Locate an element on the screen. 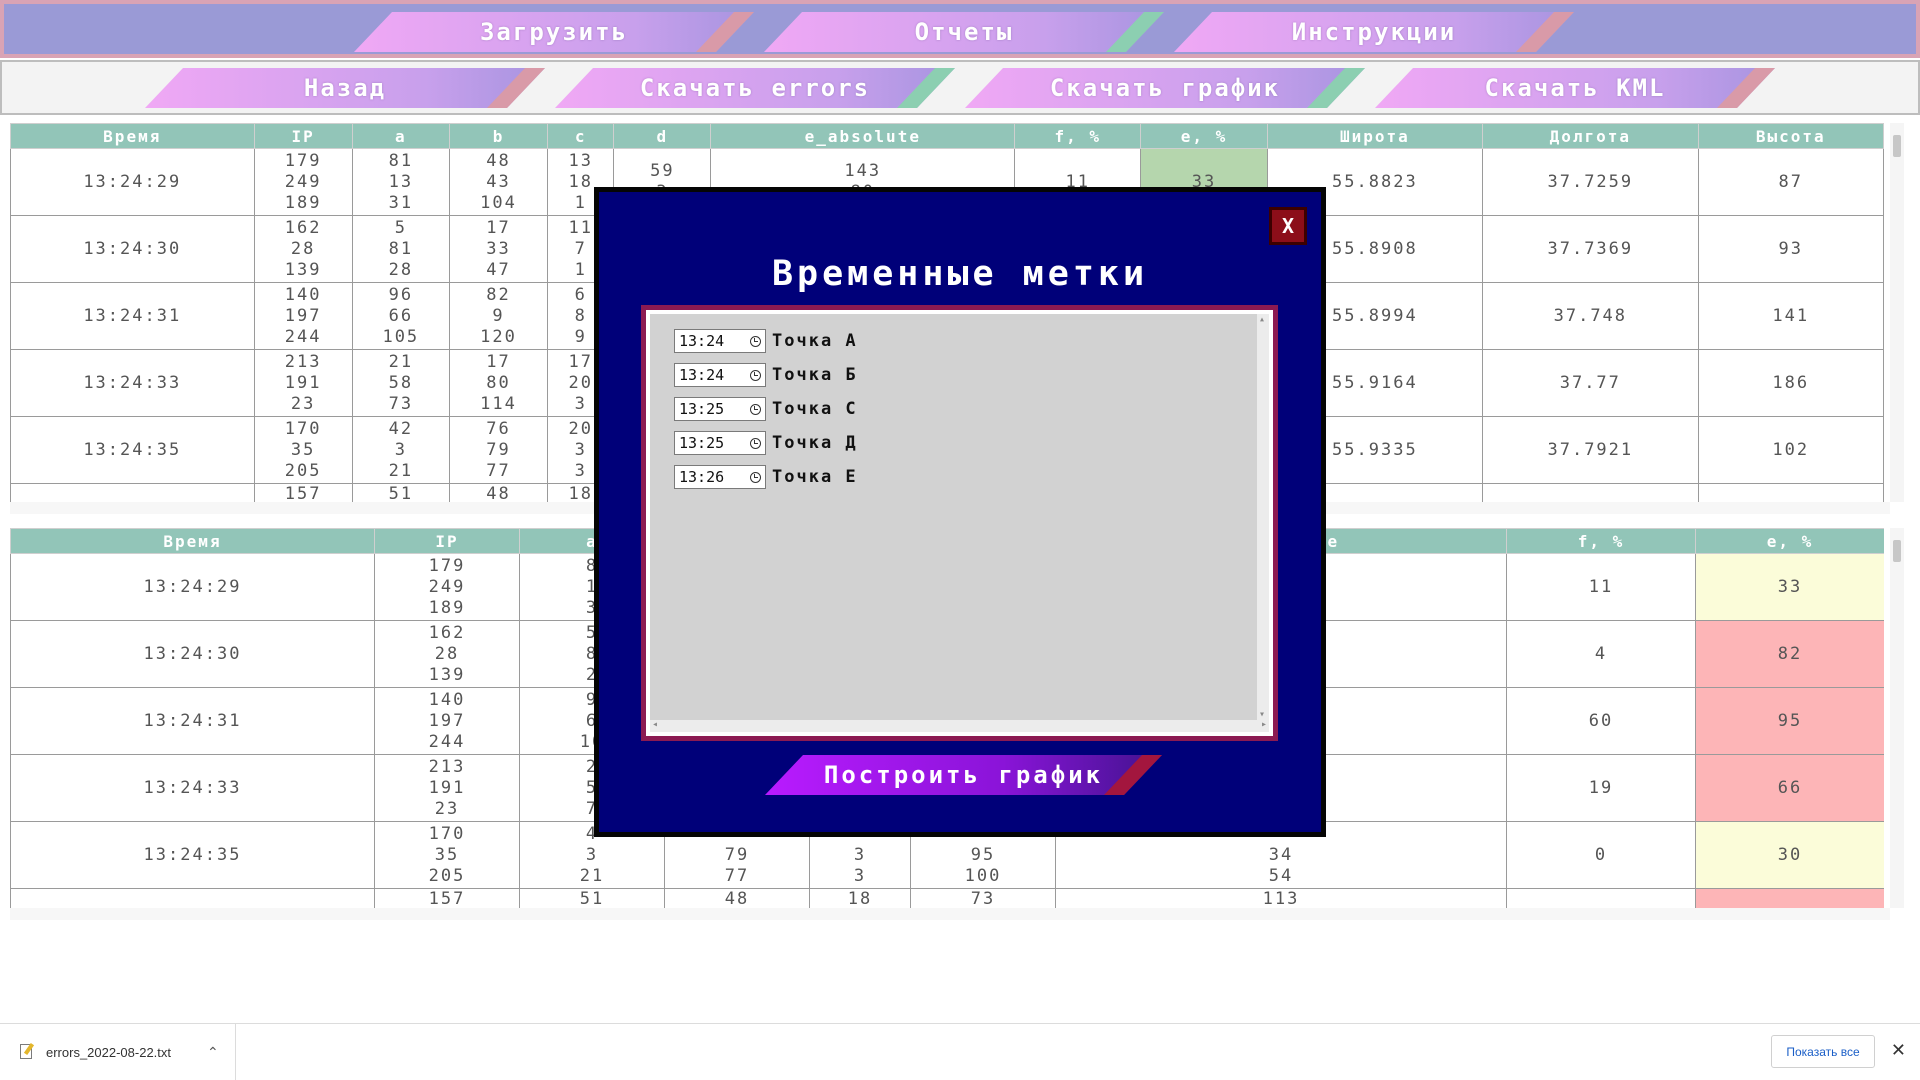 The image size is (1920, 1080). table-cell: 81 13 31 is located at coordinates (400, 182).